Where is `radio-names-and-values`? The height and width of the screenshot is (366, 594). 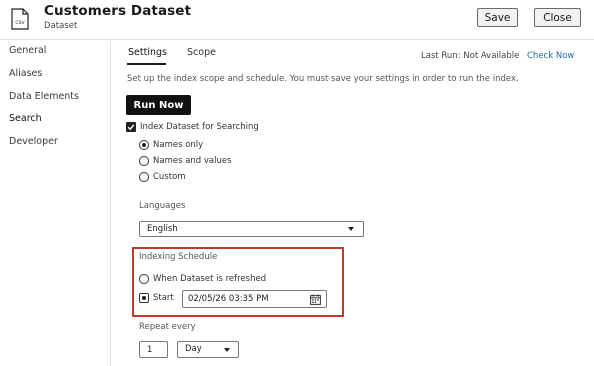 radio-names-and-values is located at coordinates (144, 161).